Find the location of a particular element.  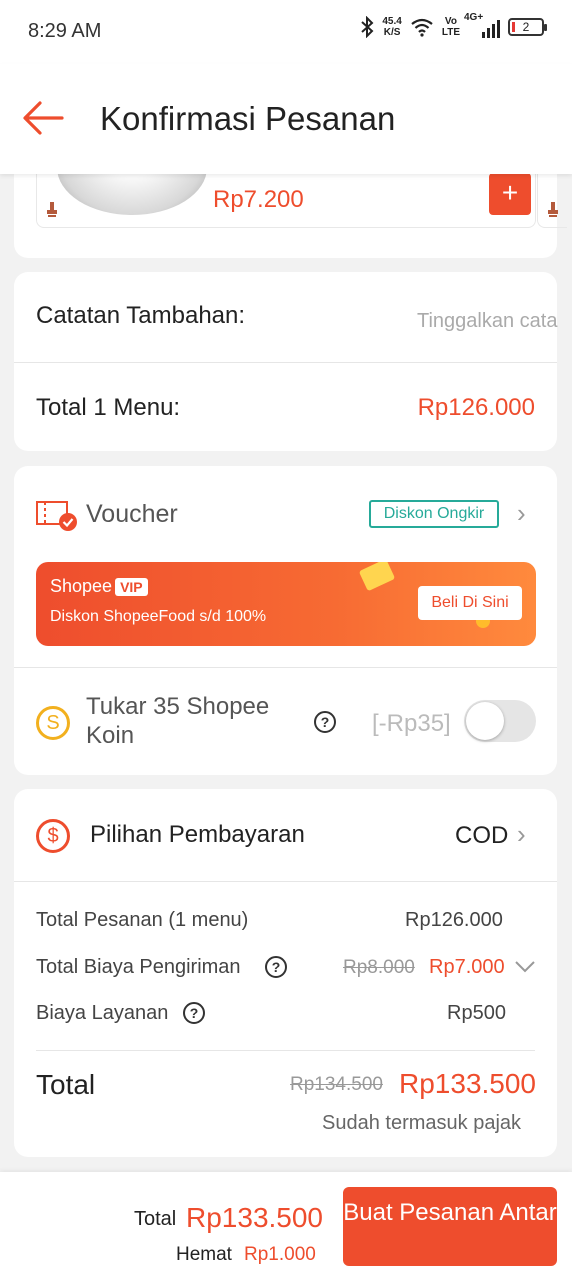

signal-icon: 4G+ is located at coordinates (482, 25).